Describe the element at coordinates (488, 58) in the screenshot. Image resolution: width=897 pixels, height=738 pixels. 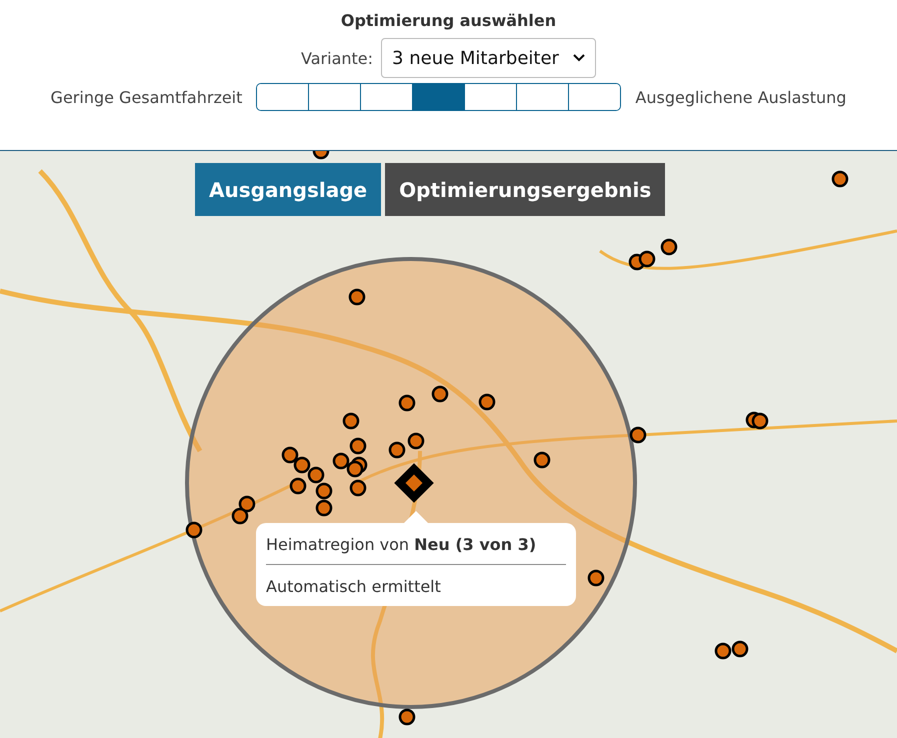
I see `variant-dropdown: 3 neue Mitarbeiter` at that location.